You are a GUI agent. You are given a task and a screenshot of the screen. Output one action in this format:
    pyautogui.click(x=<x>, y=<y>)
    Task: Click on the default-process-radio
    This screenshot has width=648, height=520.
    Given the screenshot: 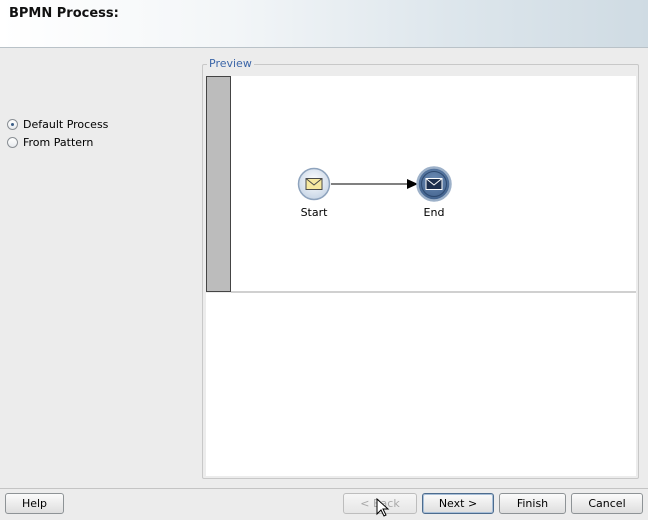 What is the action you would take?
    pyautogui.click(x=12, y=124)
    